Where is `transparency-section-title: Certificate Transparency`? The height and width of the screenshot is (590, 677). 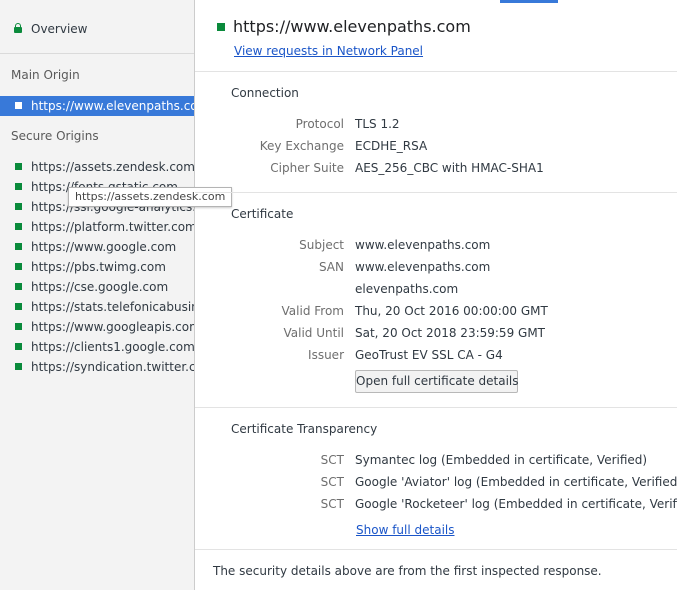 transparency-section-title: Certificate Transparency is located at coordinates (304, 429).